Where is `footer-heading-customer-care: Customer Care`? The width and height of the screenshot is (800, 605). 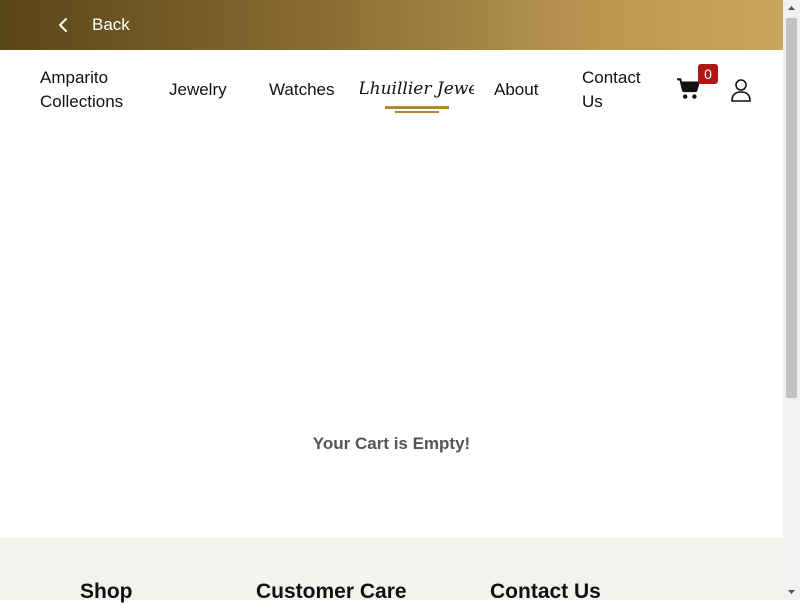
footer-heading-customer-care: Customer Care is located at coordinates (331, 591).